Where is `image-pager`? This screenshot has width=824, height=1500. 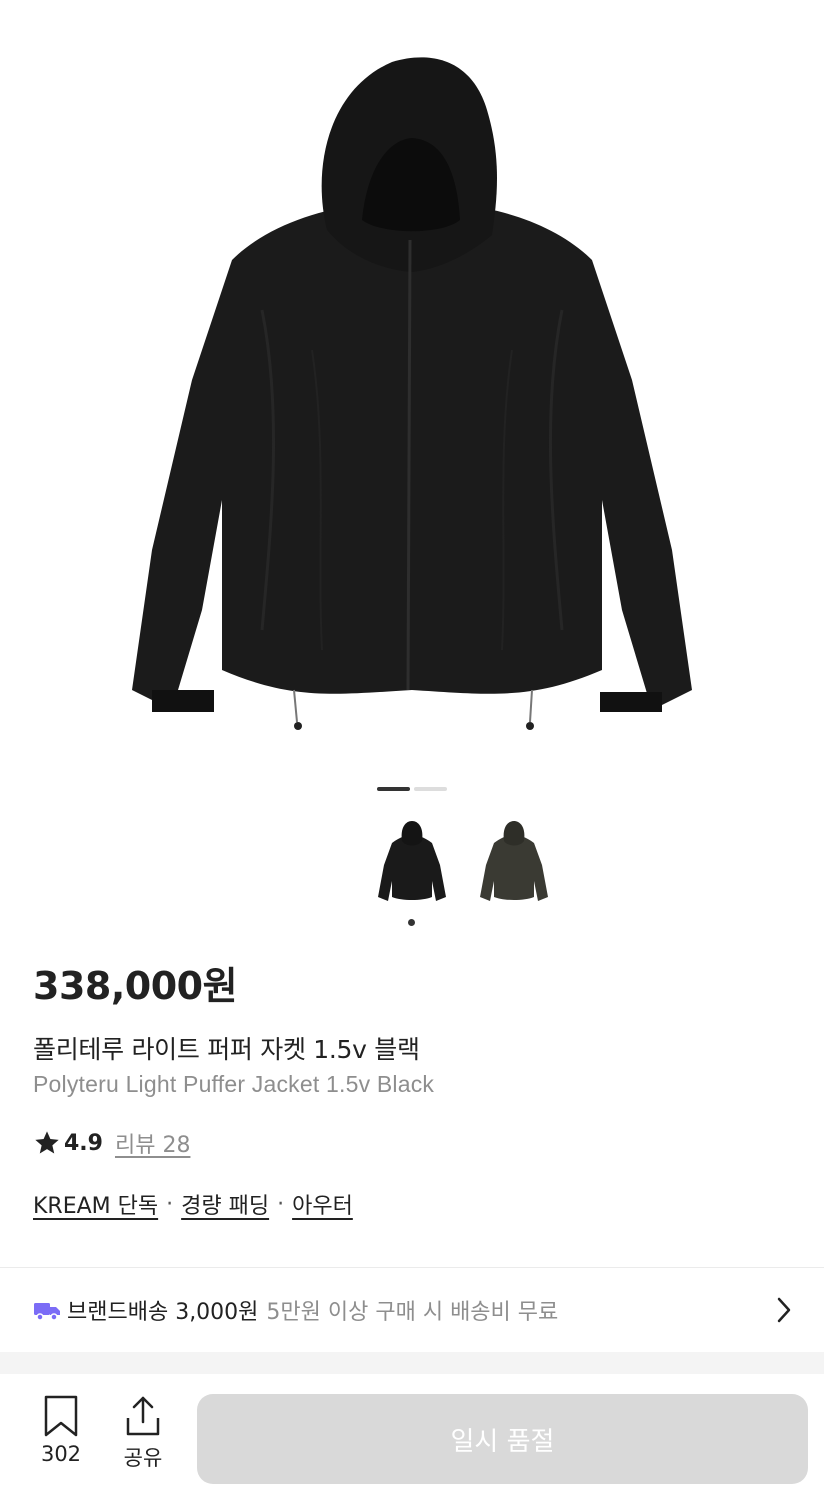
image-pager is located at coordinates (412, 789).